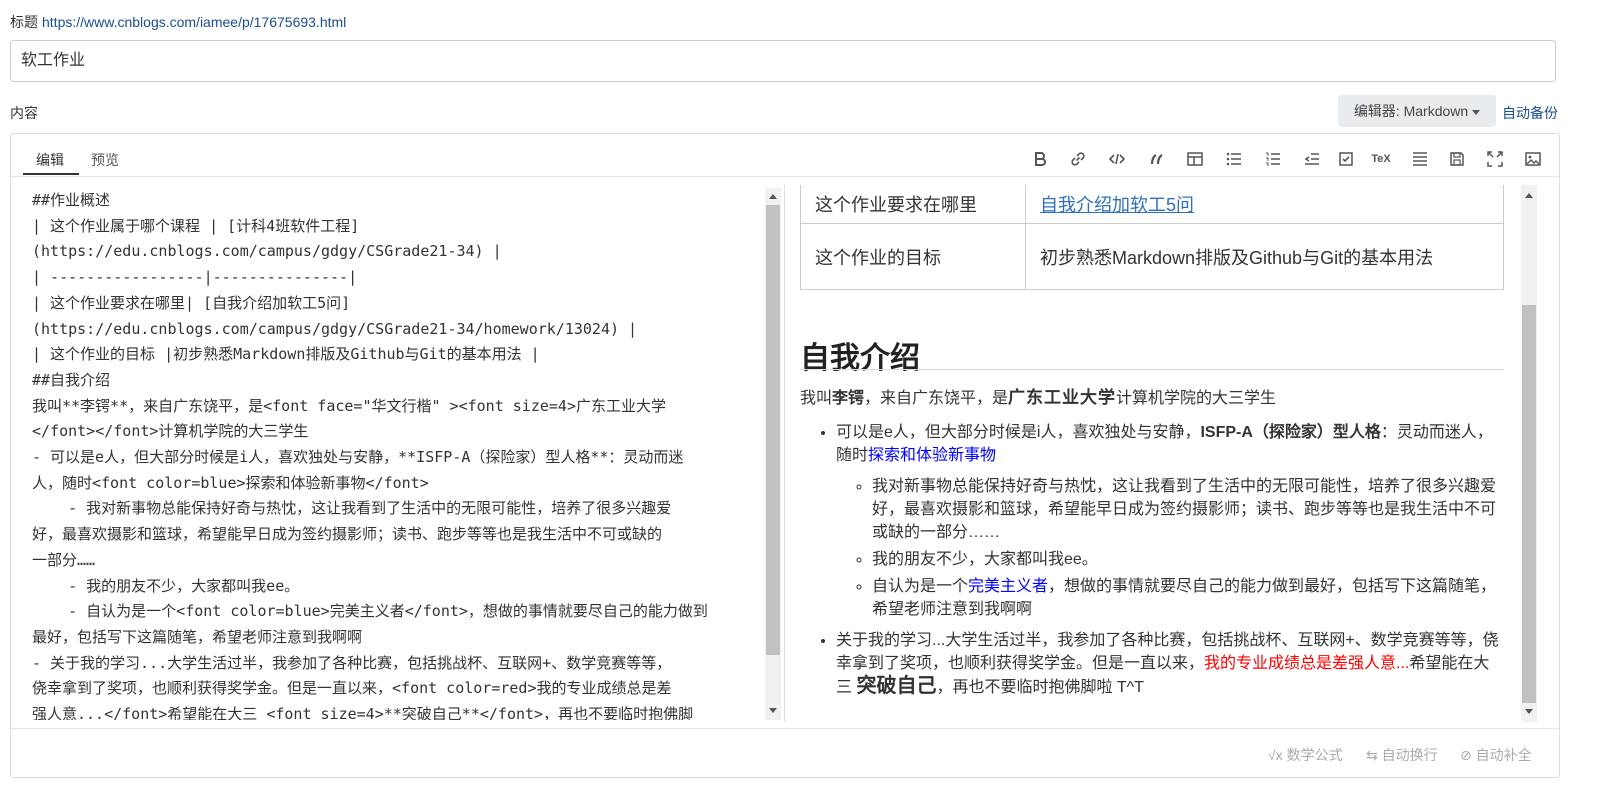 The image size is (1611, 799). What do you see at coordinates (1314, 755) in the screenshot?
I see `math-label: 数学公式` at bounding box center [1314, 755].